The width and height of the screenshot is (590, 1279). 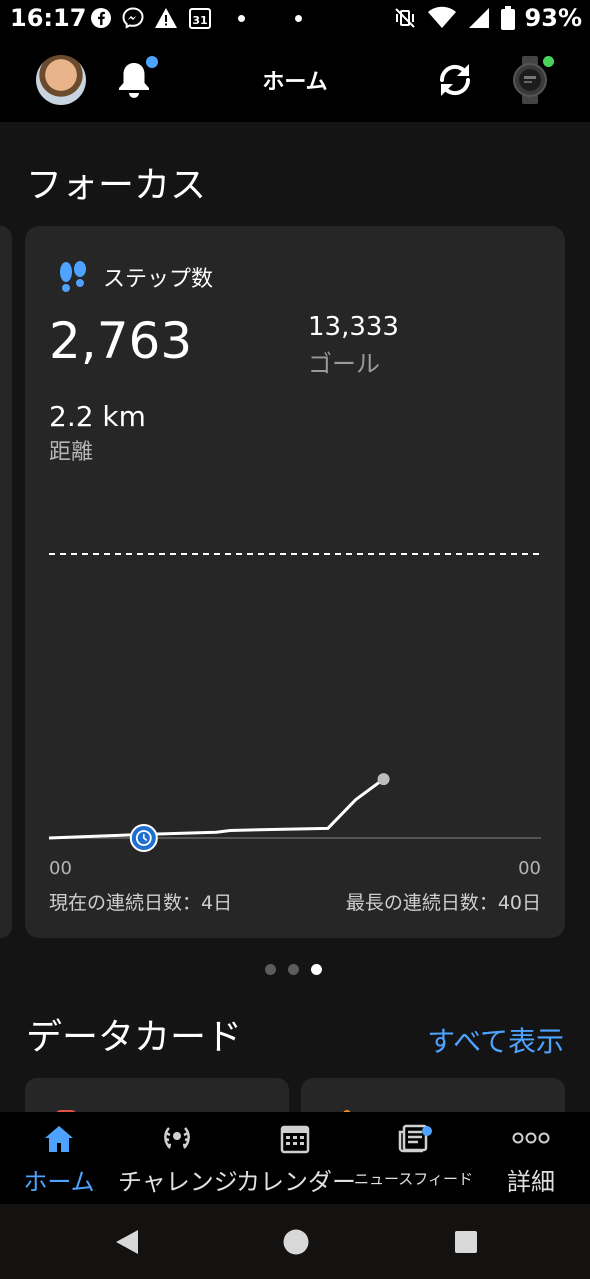 I want to click on sync-icon, so click(x=455, y=80).